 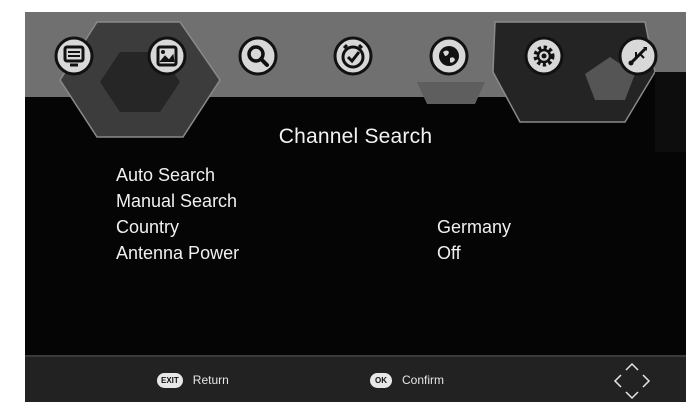 What do you see at coordinates (544, 56) in the screenshot?
I see `settings-icon` at bounding box center [544, 56].